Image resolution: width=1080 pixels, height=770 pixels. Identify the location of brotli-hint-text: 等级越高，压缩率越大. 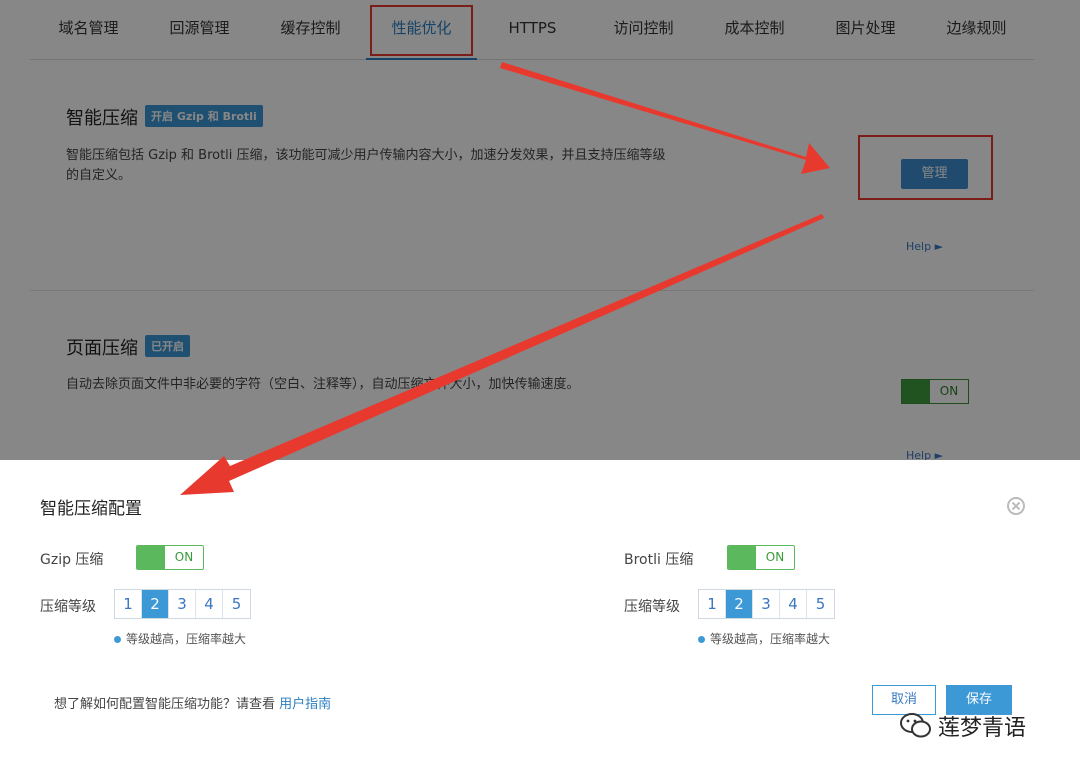
(770, 639).